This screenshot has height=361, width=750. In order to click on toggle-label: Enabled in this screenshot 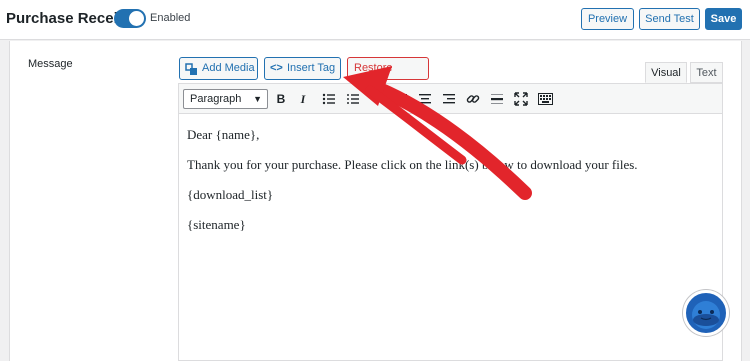, I will do `click(170, 18)`.